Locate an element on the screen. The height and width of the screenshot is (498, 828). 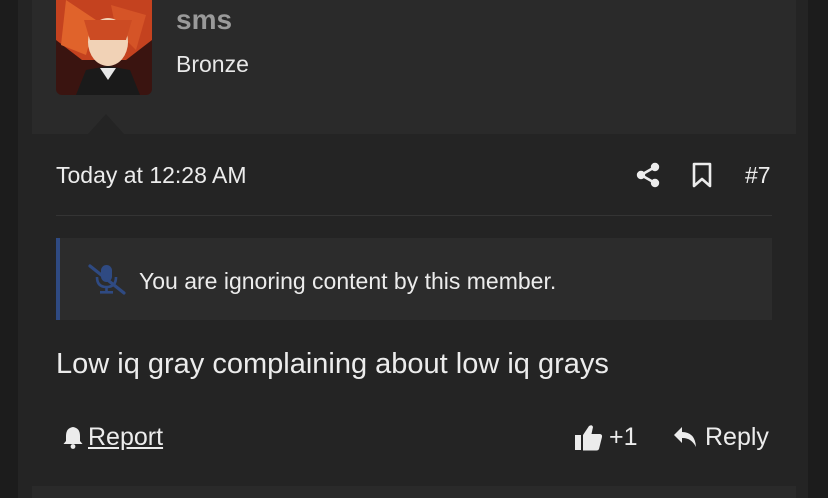
like-count: +1 is located at coordinates (623, 437).